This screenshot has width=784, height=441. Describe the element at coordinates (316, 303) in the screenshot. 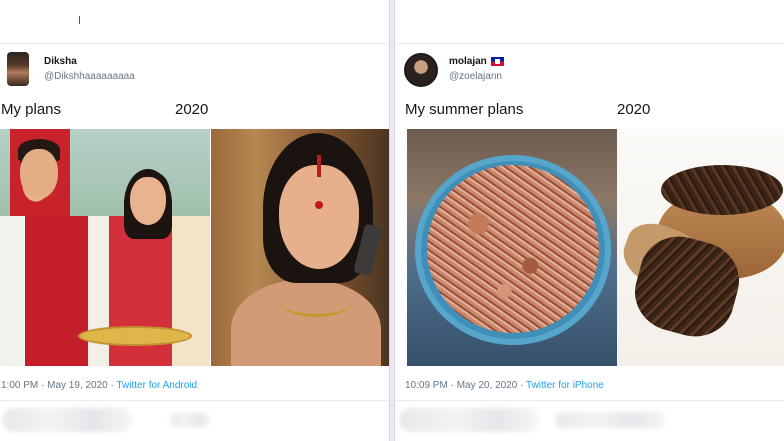

I see `necklace` at that location.